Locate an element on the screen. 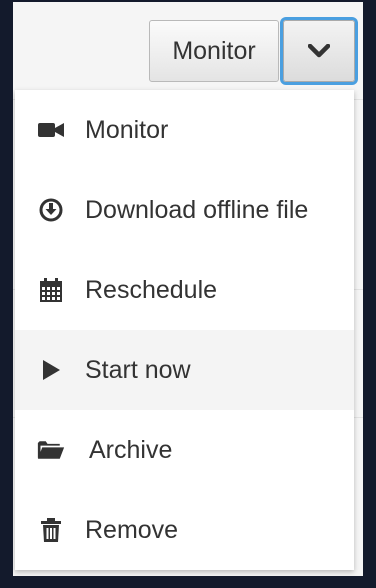 The width and height of the screenshot is (376, 588). calendar-icon is located at coordinates (51, 290).